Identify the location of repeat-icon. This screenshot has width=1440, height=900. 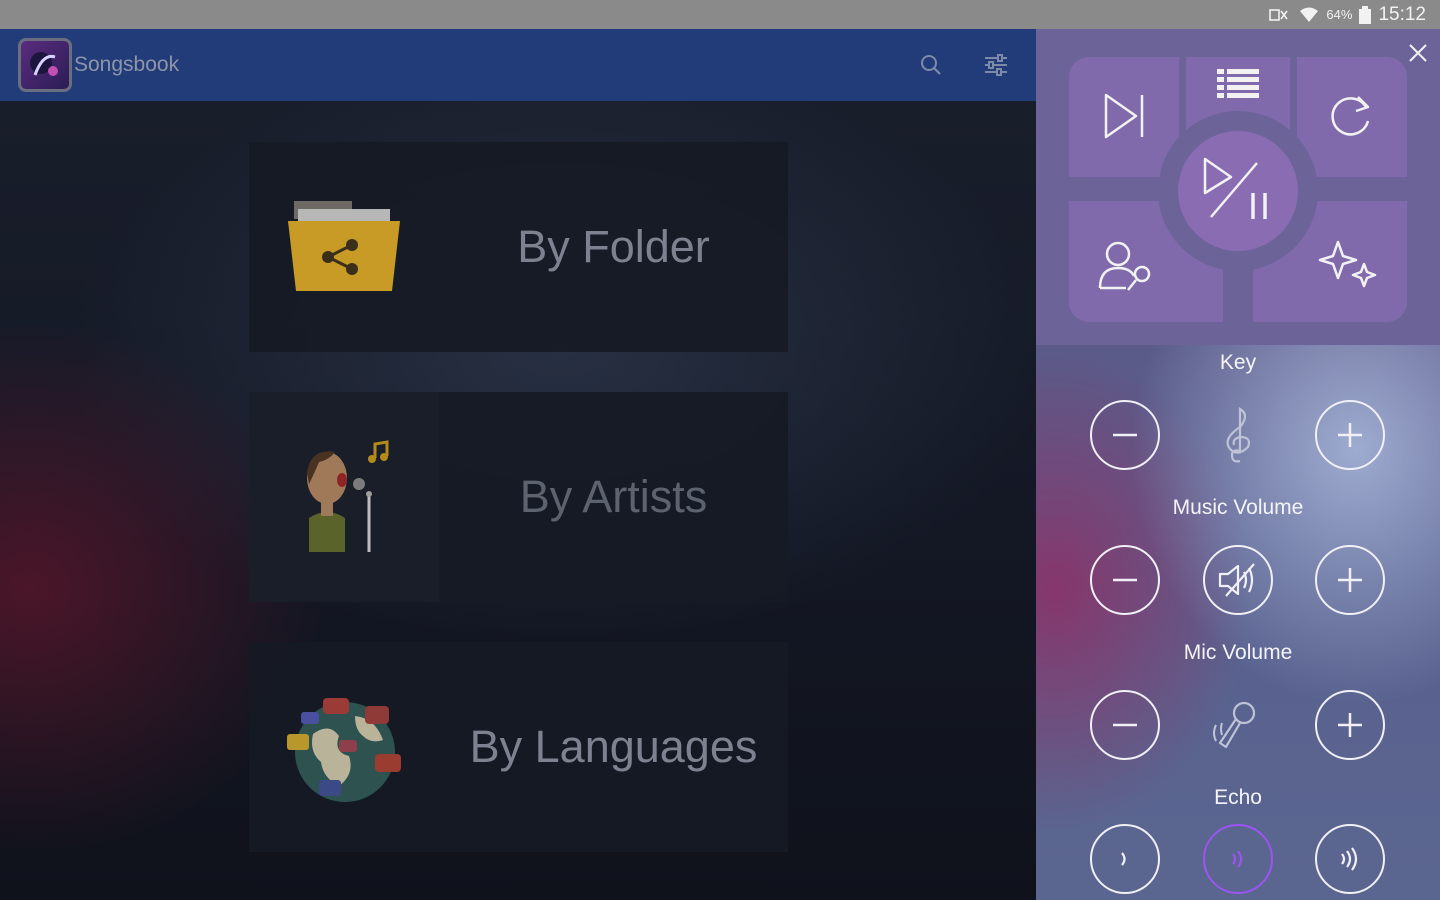
(1352, 116).